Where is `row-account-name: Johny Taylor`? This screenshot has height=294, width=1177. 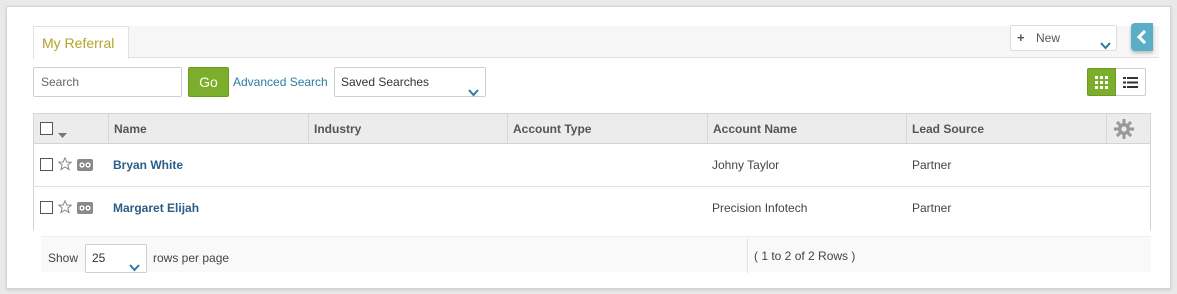
row-account-name: Johny Taylor is located at coordinates (746, 165).